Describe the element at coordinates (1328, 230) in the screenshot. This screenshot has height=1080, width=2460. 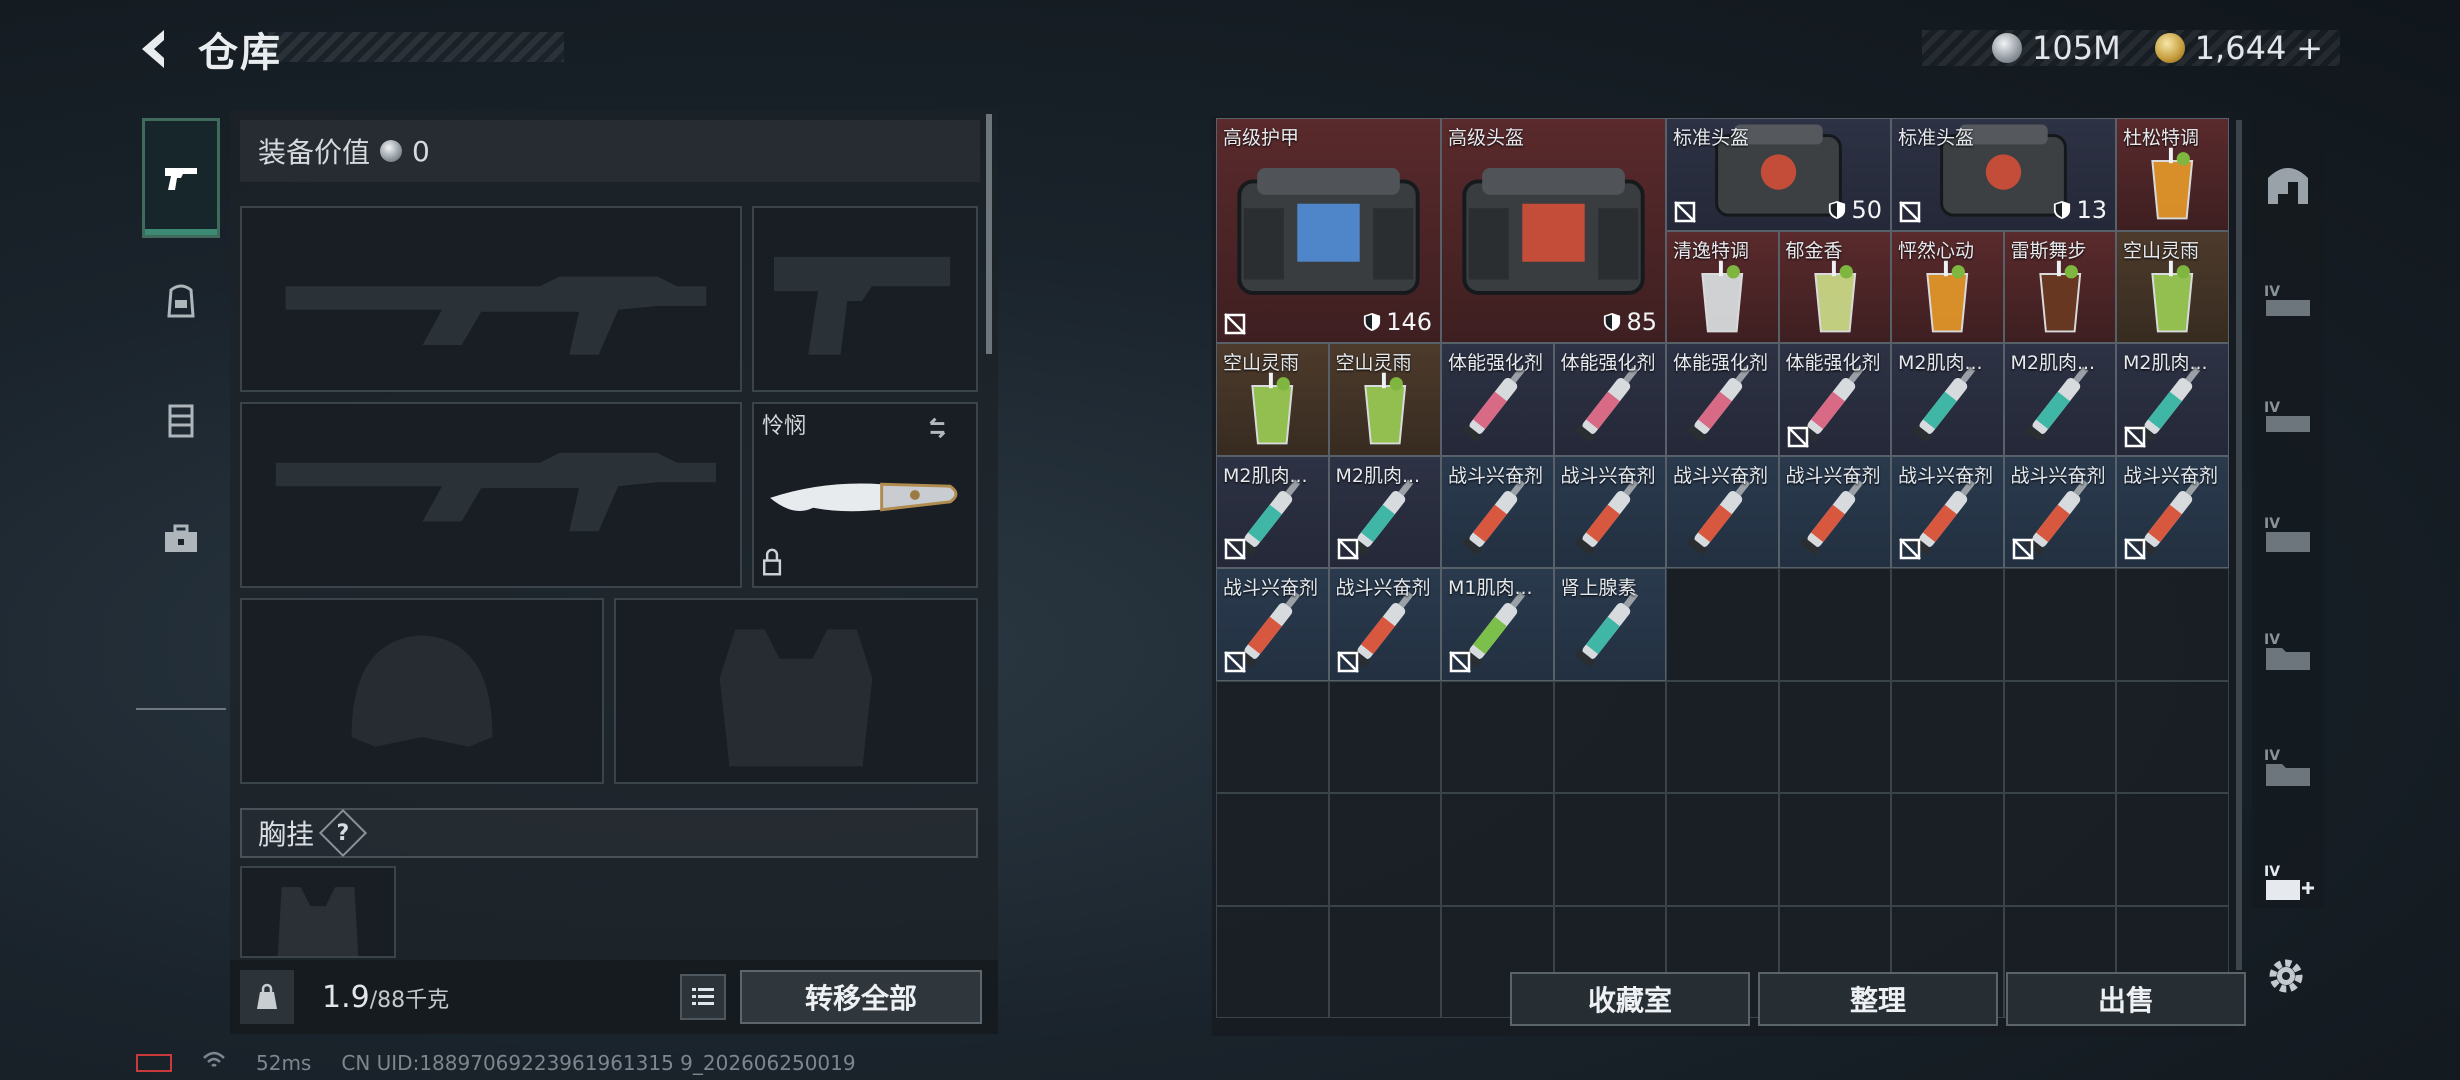
I see `stash-item: 高级护甲 146` at that location.